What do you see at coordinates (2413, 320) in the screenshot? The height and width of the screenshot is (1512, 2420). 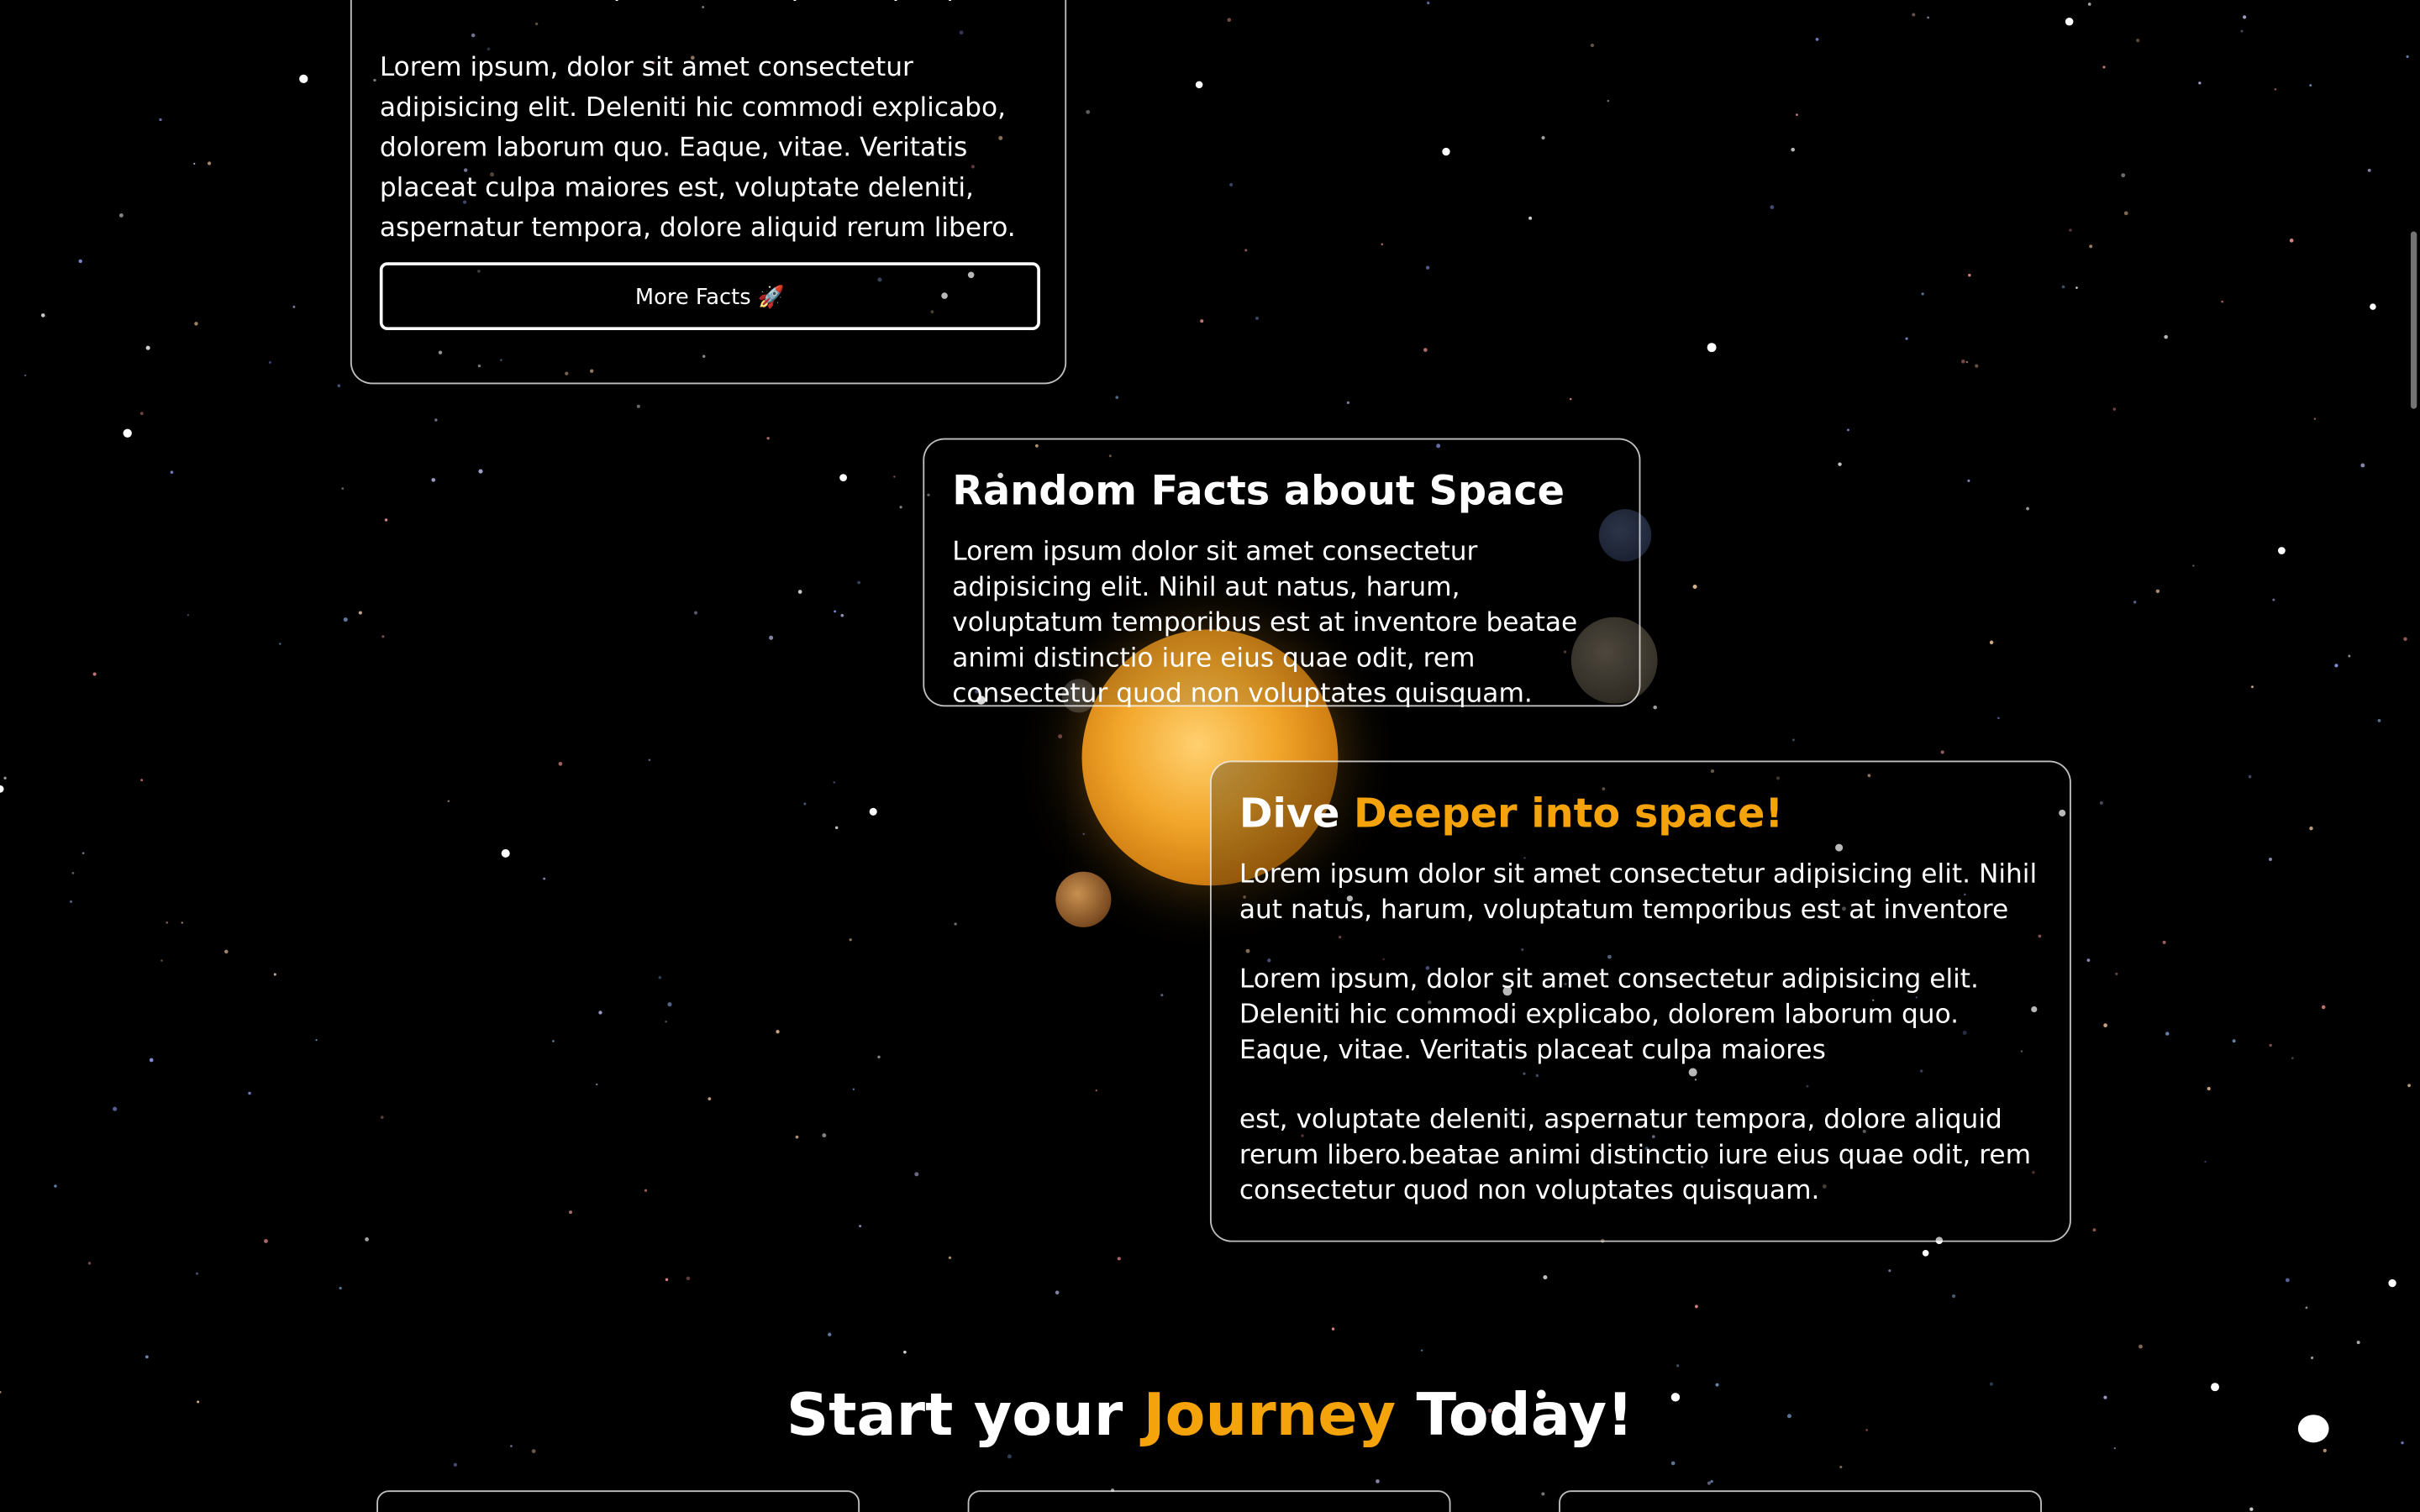 I see `scrollbar-thumb` at bounding box center [2413, 320].